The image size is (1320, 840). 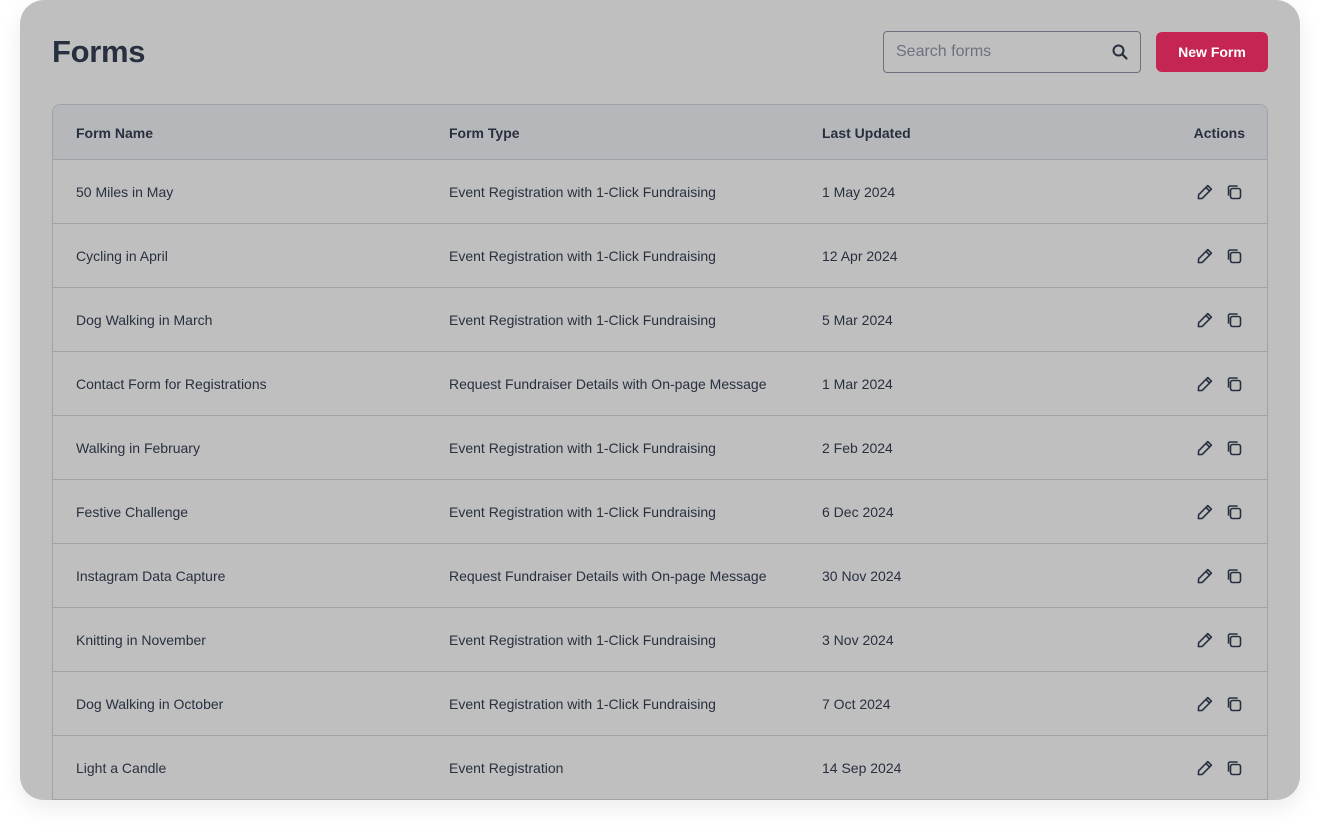 I want to click on last-updated-cell: 30 Nov 2024, so click(x=862, y=576).